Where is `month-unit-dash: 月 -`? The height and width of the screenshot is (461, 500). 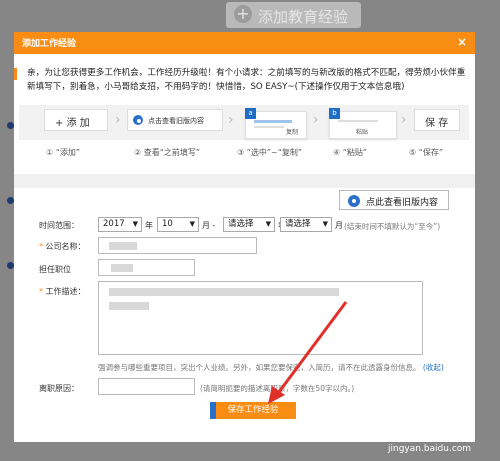 month-unit-dash: 月 - is located at coordinates (209, 225).